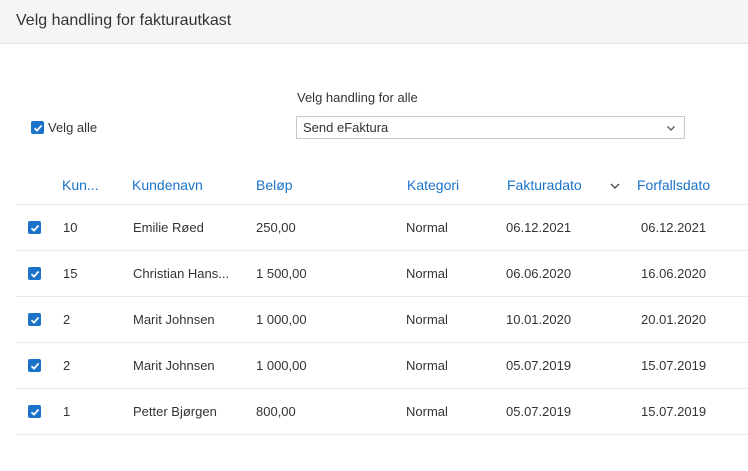 The height and width of the screenshot is (471, 748). Describe the element at coordinates (281, 273) in the screenshot. I see `cell-amount: 1 500,00` at that location.